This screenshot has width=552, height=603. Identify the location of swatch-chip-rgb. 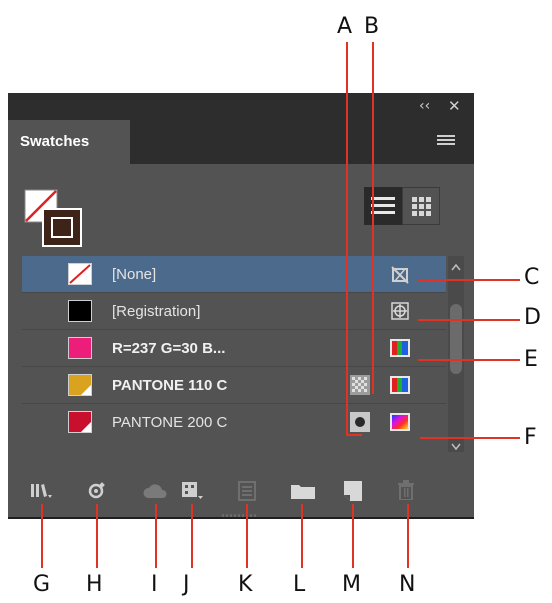
(80, 348).